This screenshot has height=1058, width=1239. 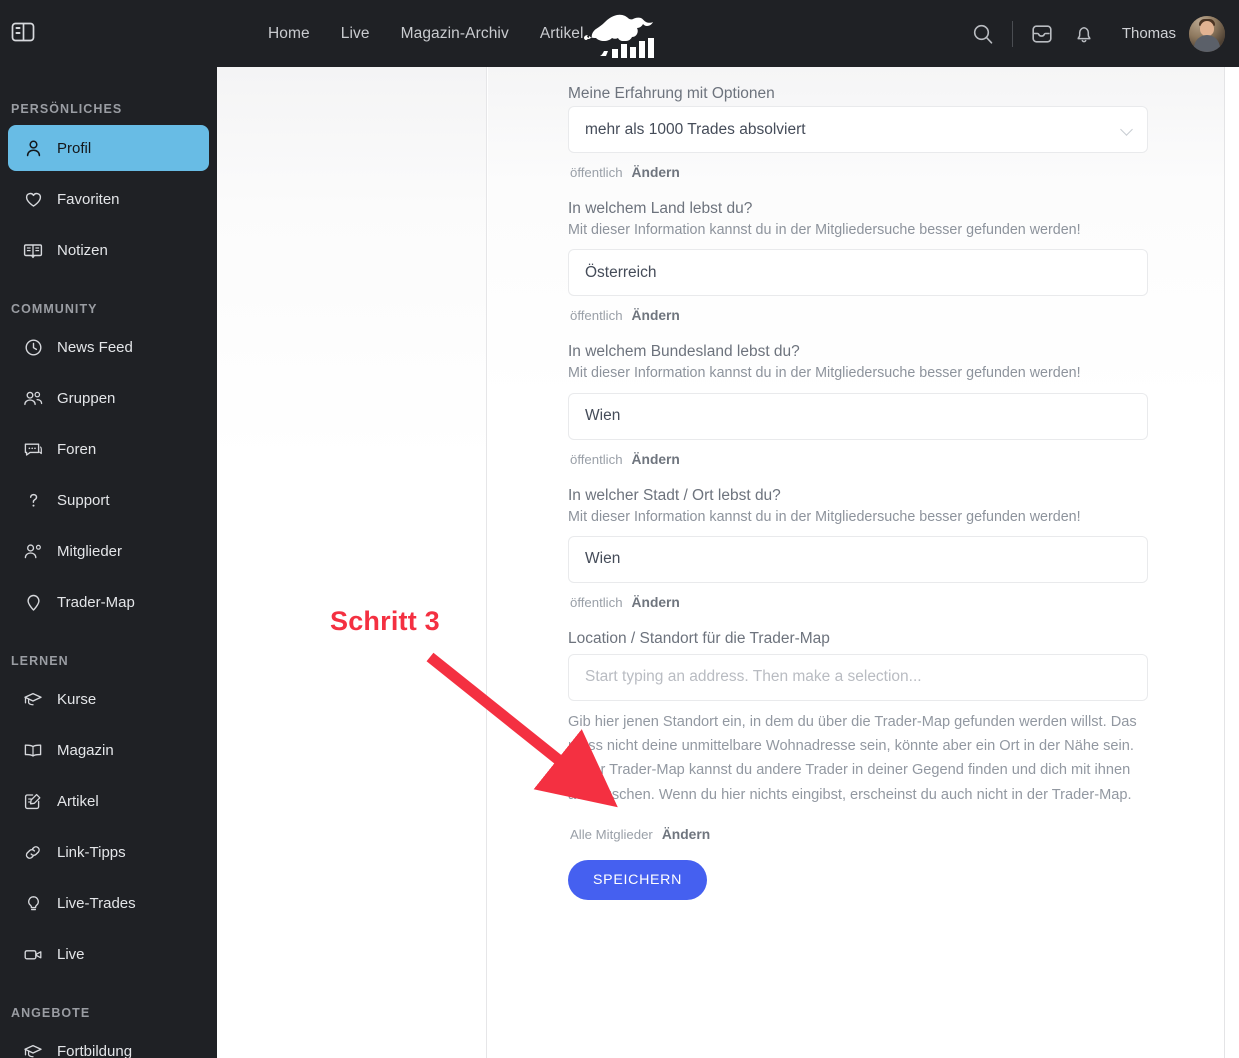 What do you see at coordinates (95, 1050) in the screenshot?
I see `sidebar-item-label: Fortbildung` at bounding box center [95, 1050].